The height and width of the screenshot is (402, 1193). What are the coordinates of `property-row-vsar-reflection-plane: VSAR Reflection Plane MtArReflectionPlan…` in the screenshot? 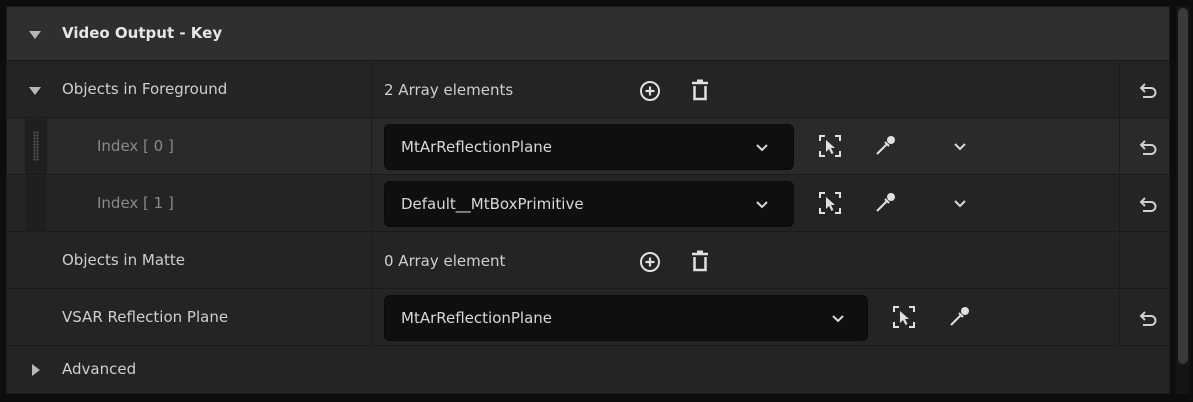 It's located at (588, 318).